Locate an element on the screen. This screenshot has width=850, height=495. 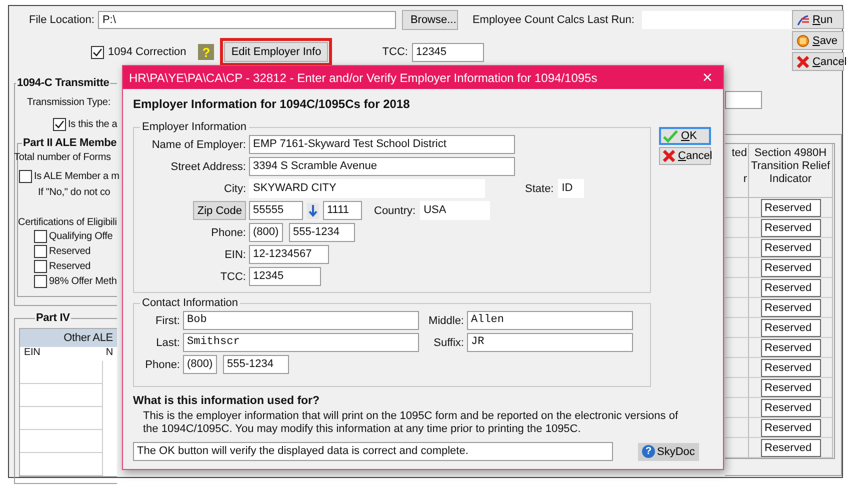
field-label: City: is located at coordinates (234, 188).